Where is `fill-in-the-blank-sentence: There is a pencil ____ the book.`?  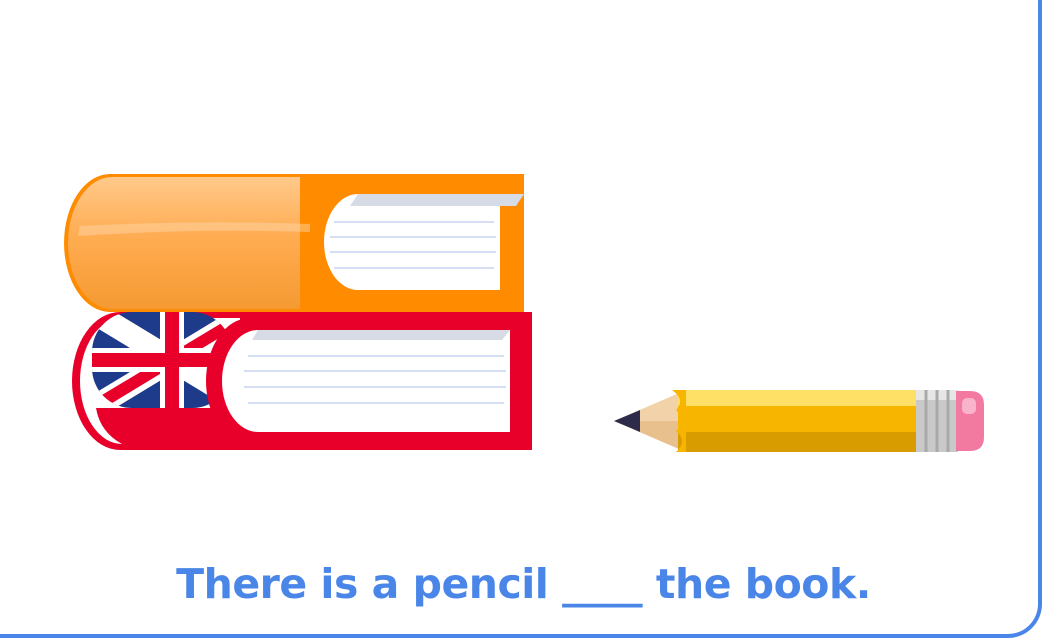 fill-in-the-blank-sentence: There is a pencil ____ the book. is located at coordinates (523, 584).